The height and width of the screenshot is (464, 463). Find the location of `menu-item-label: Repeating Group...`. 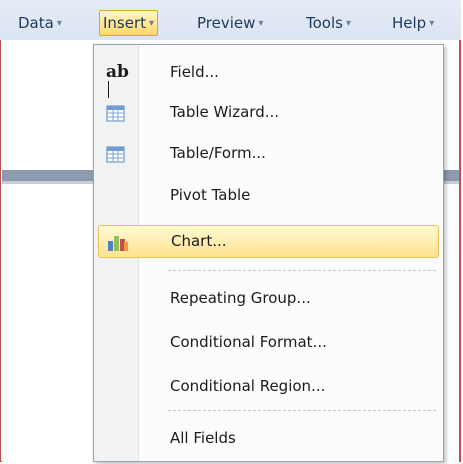

menu-item-label: Repeating Group... is located at coordinates (240, 298).